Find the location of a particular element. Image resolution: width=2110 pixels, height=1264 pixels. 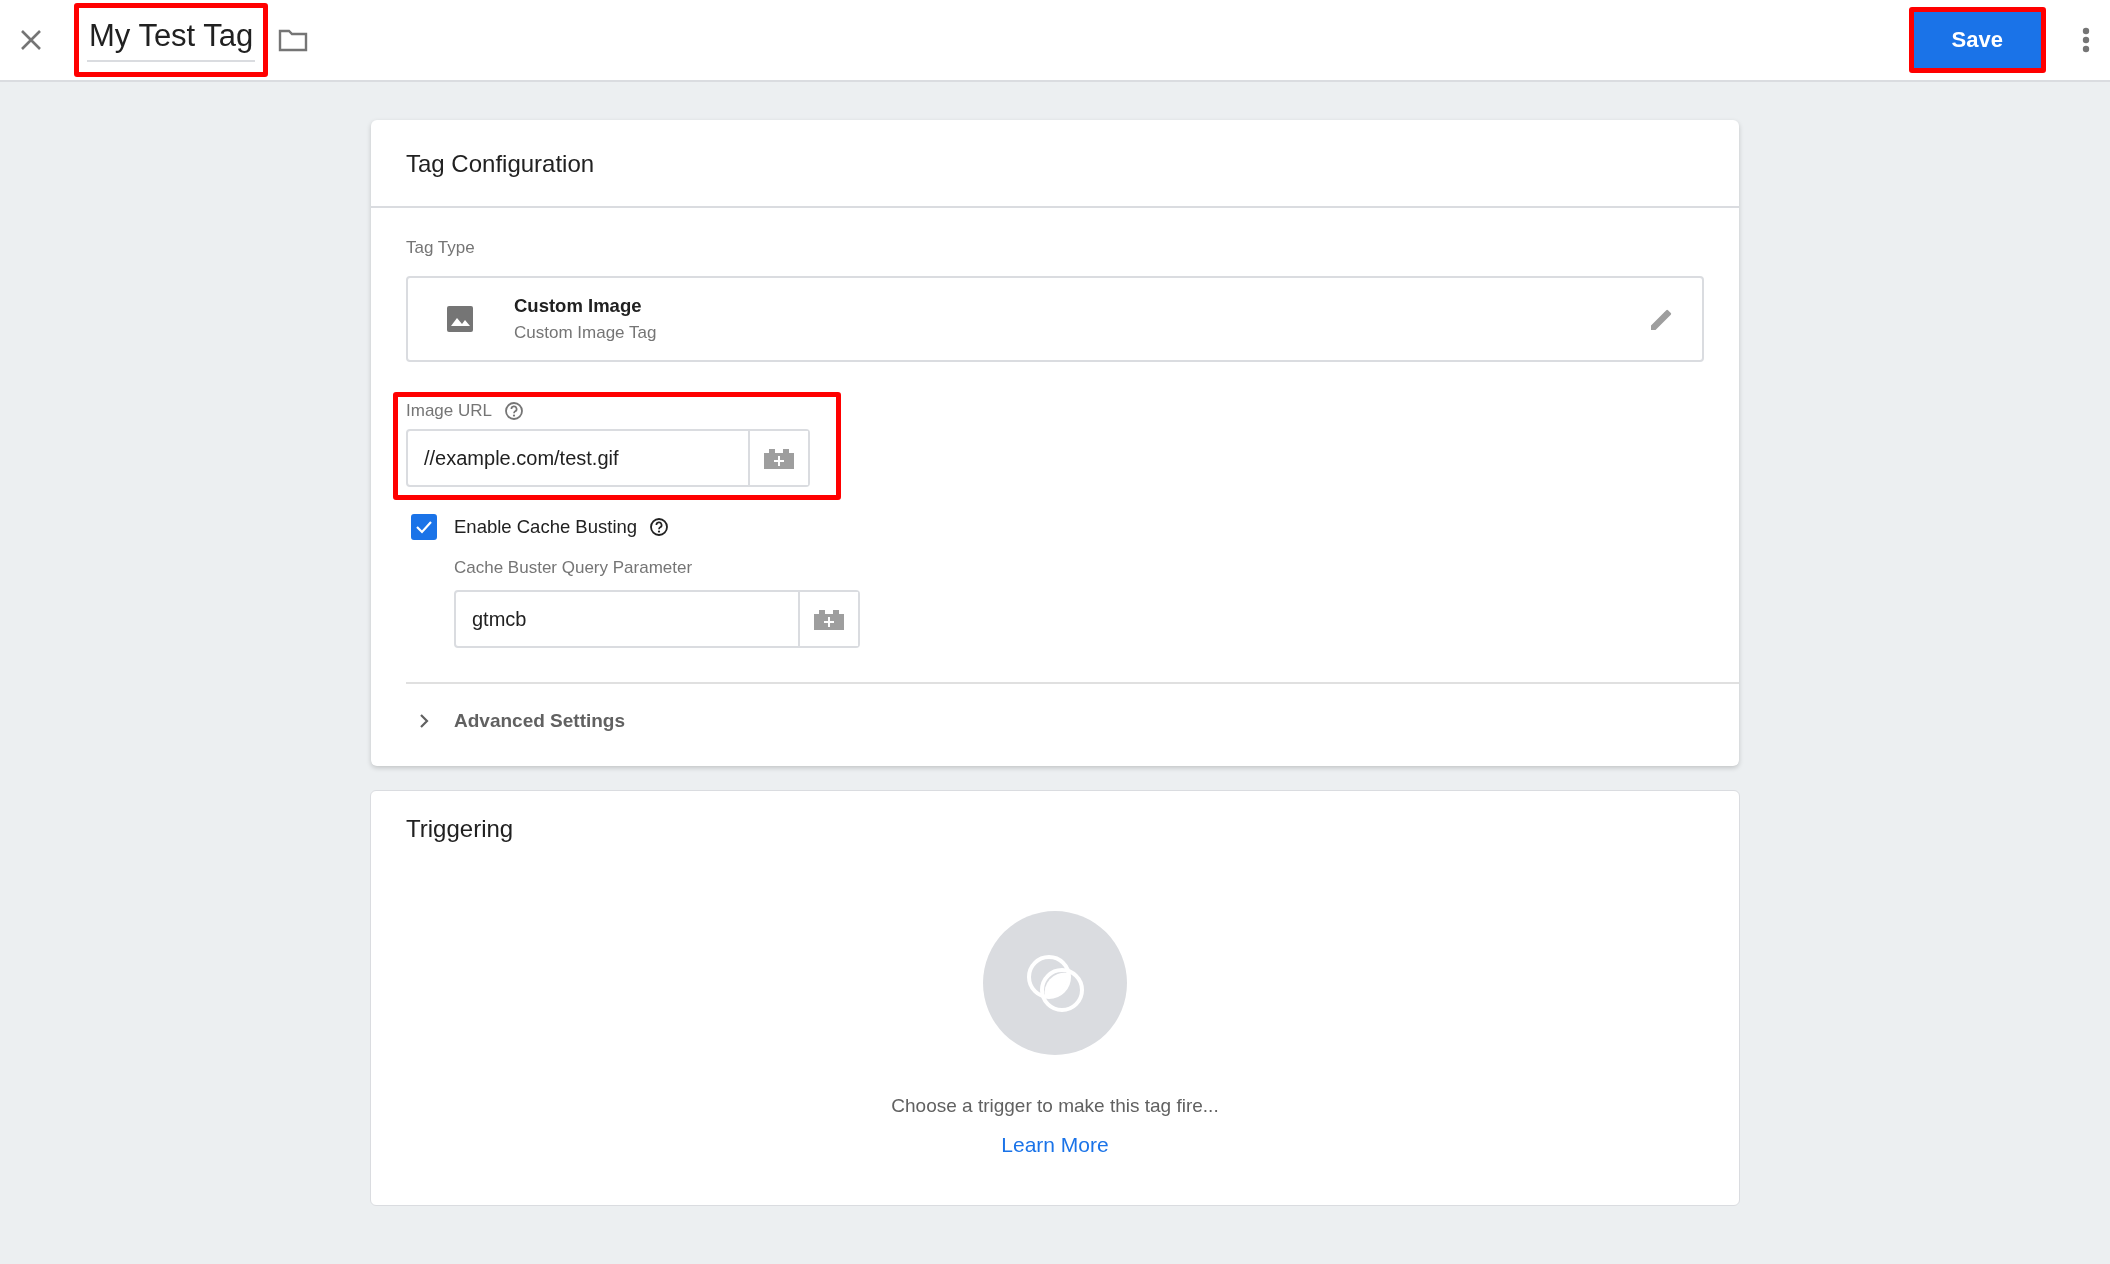

more-icon is located at coordinates (2086, 40).